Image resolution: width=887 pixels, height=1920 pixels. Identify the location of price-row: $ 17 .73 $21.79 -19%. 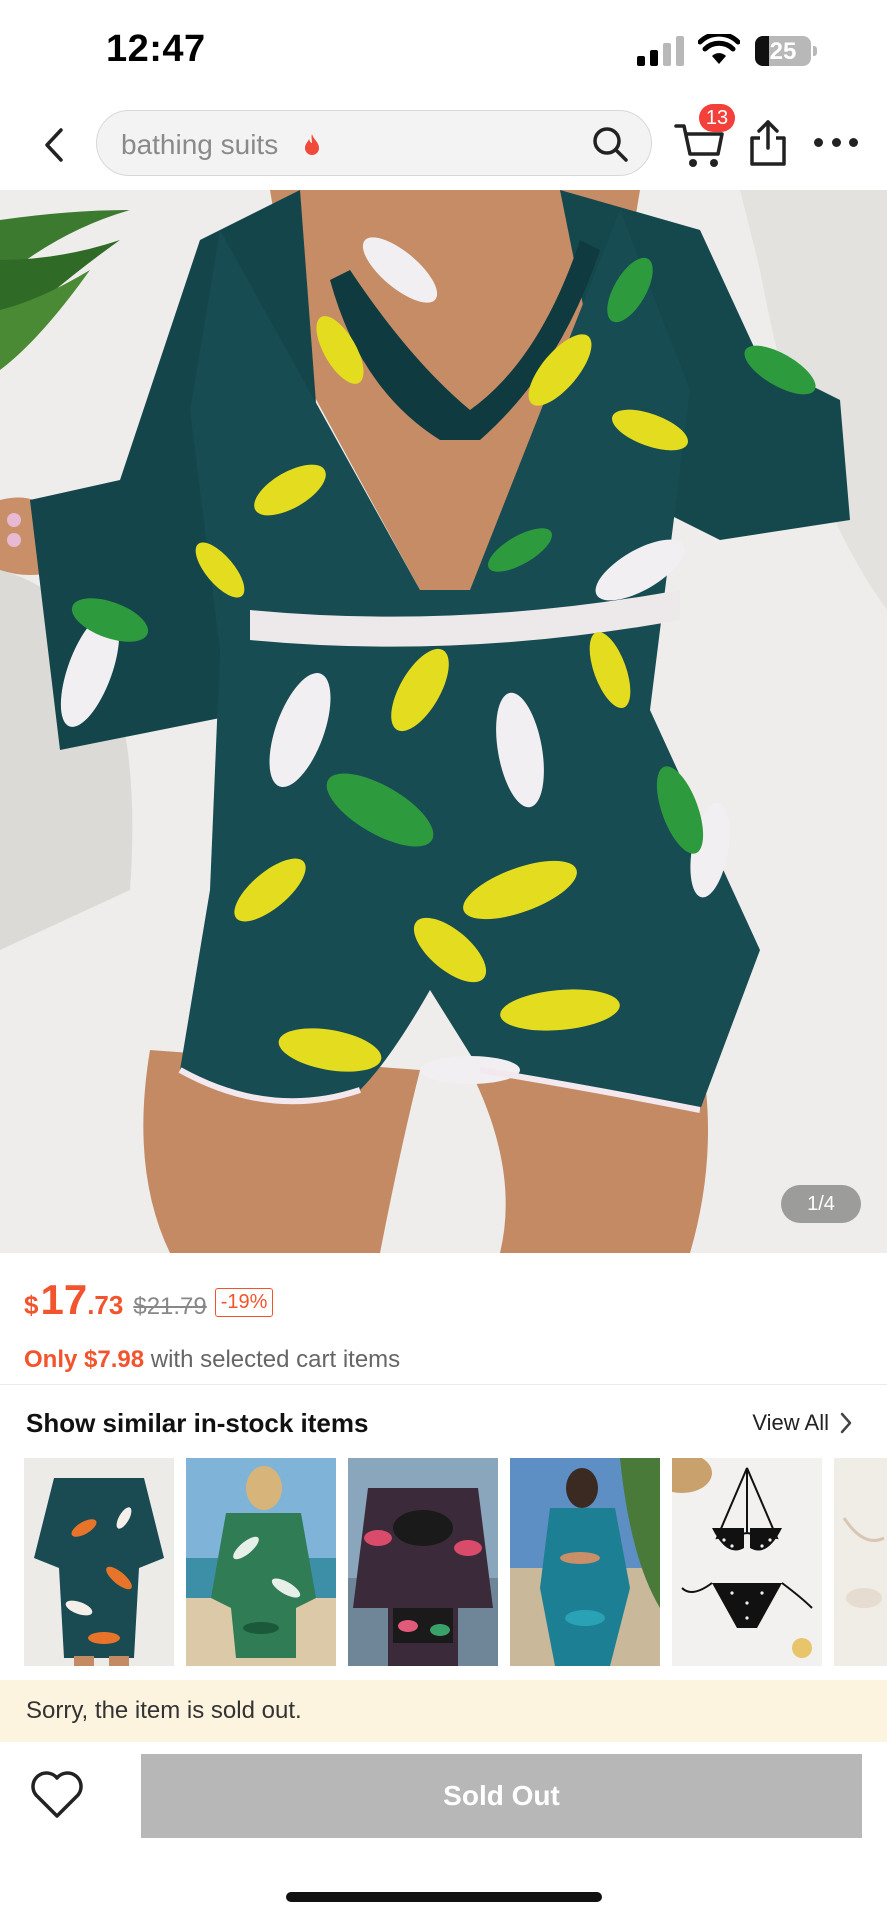
(149, 1302).